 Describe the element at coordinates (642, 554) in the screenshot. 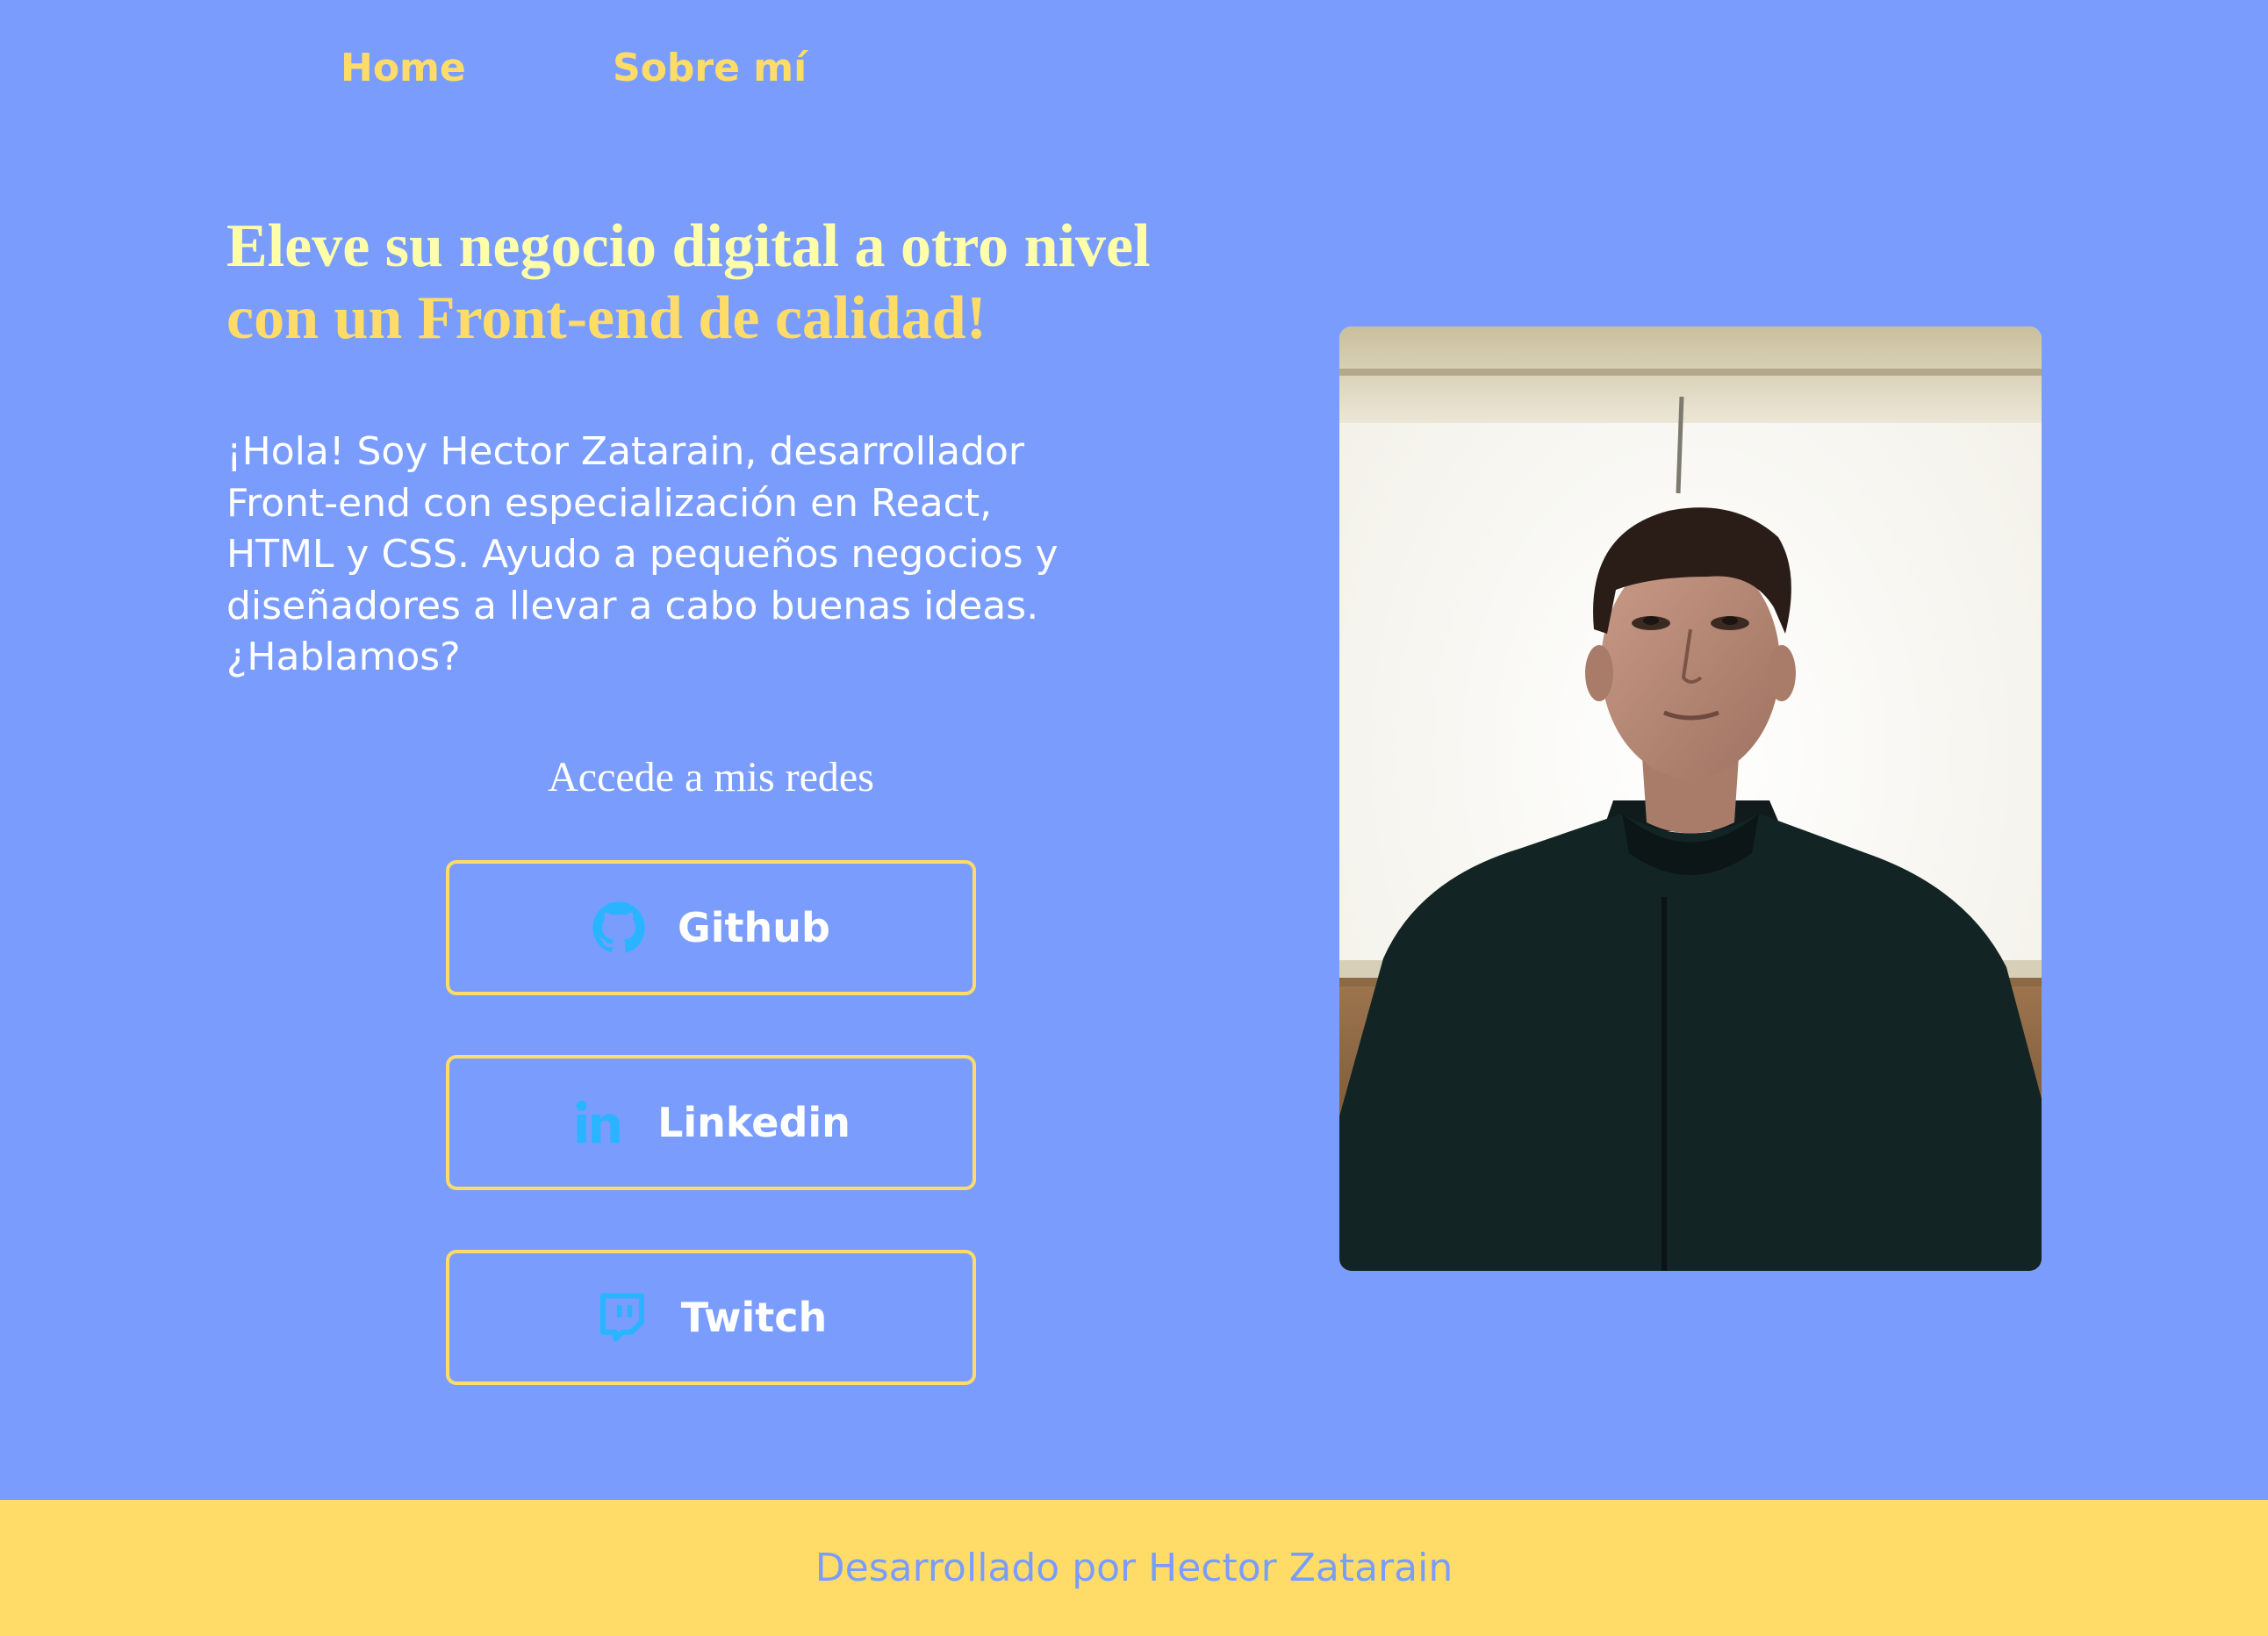

I see `intro-line: HTML y CSS. Ayudo a pequeños negocios y` at that location.